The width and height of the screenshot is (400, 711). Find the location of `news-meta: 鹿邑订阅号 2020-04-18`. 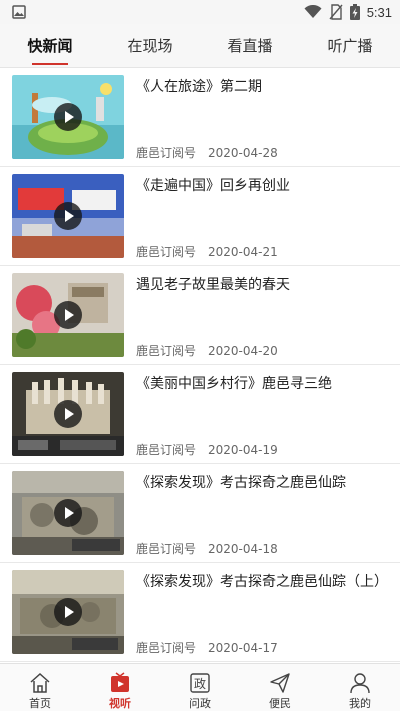

news-meta: 鹿邑订阅号 2020-04-18 is located at coordinates (207, 548).